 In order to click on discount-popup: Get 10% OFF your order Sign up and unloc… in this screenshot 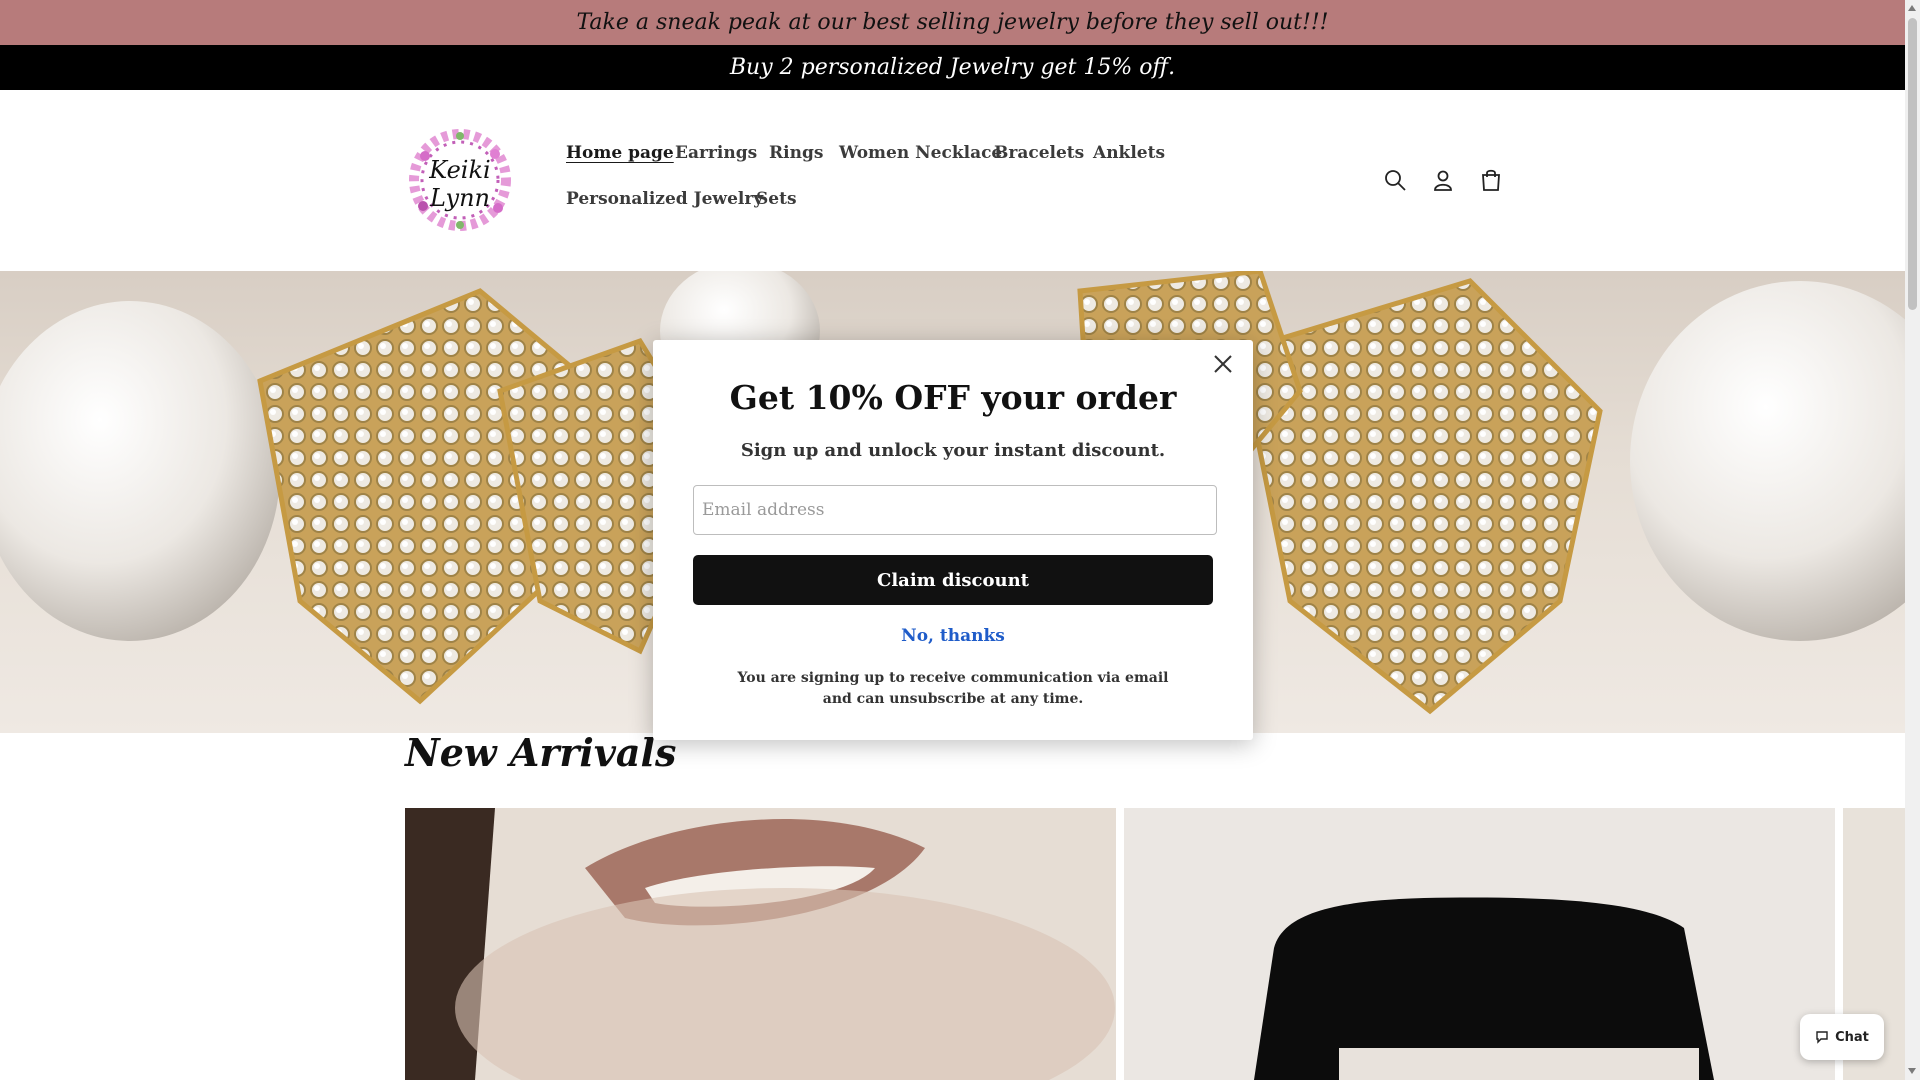, I will do `click(953, 540)`.